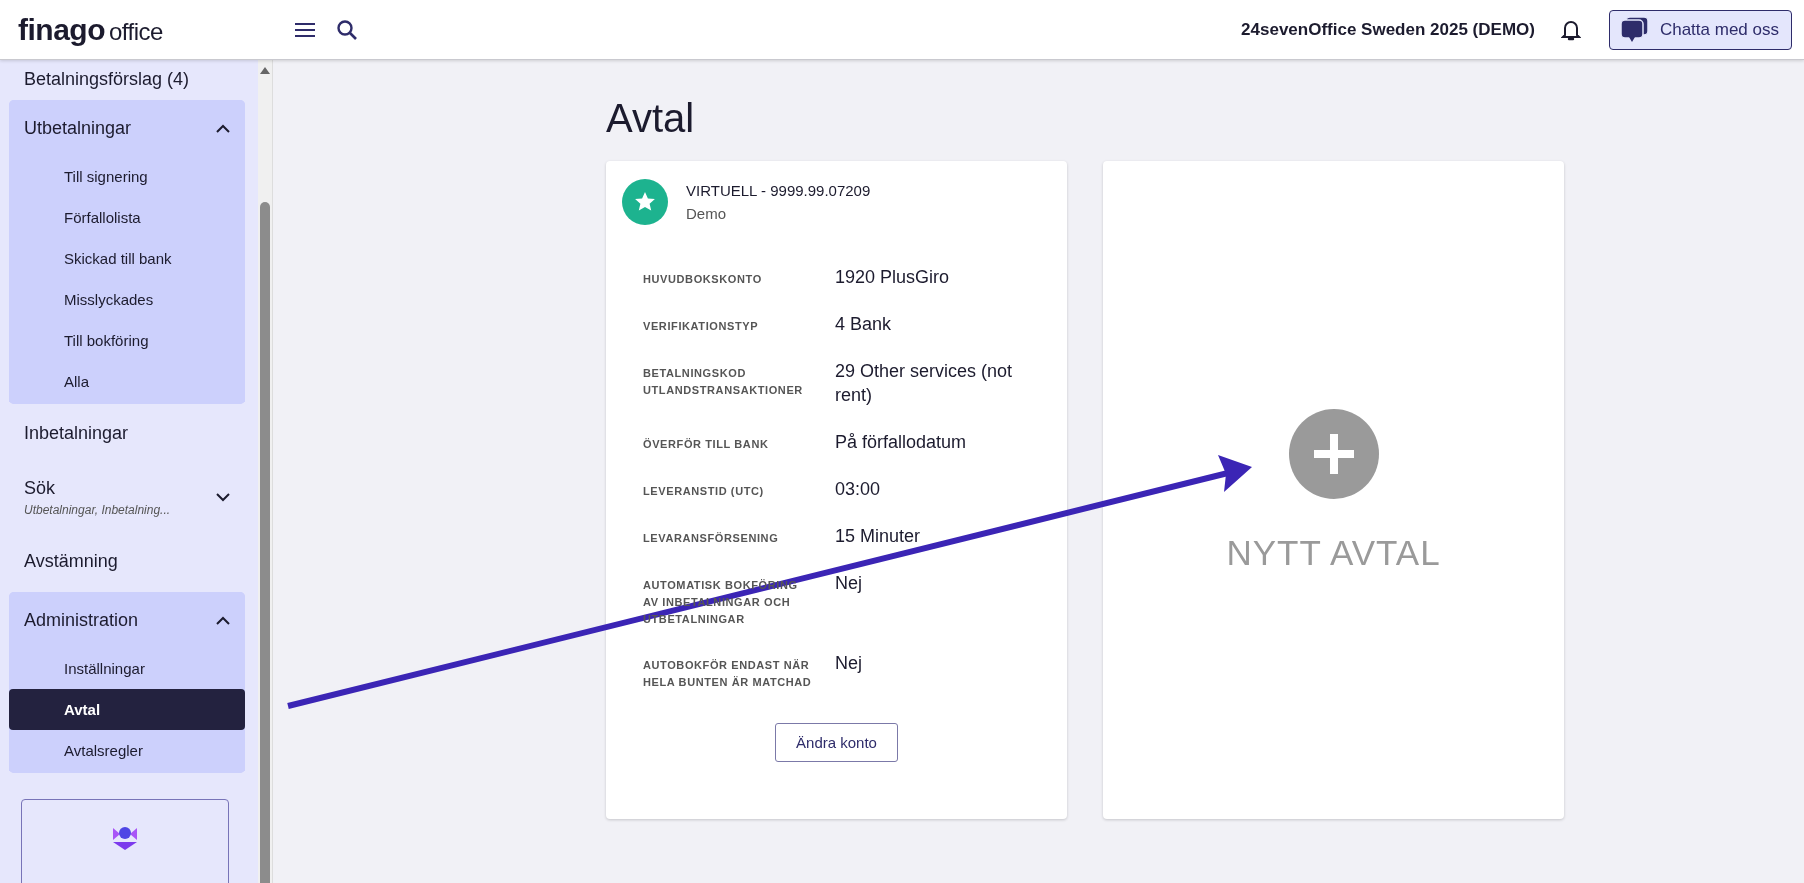 This screenshot has width=1804, height=883. What do you see at coordinates (901, 442) in the screenshot?
I see `field-value: På förfallodatum` at bounding box center [901, 442].